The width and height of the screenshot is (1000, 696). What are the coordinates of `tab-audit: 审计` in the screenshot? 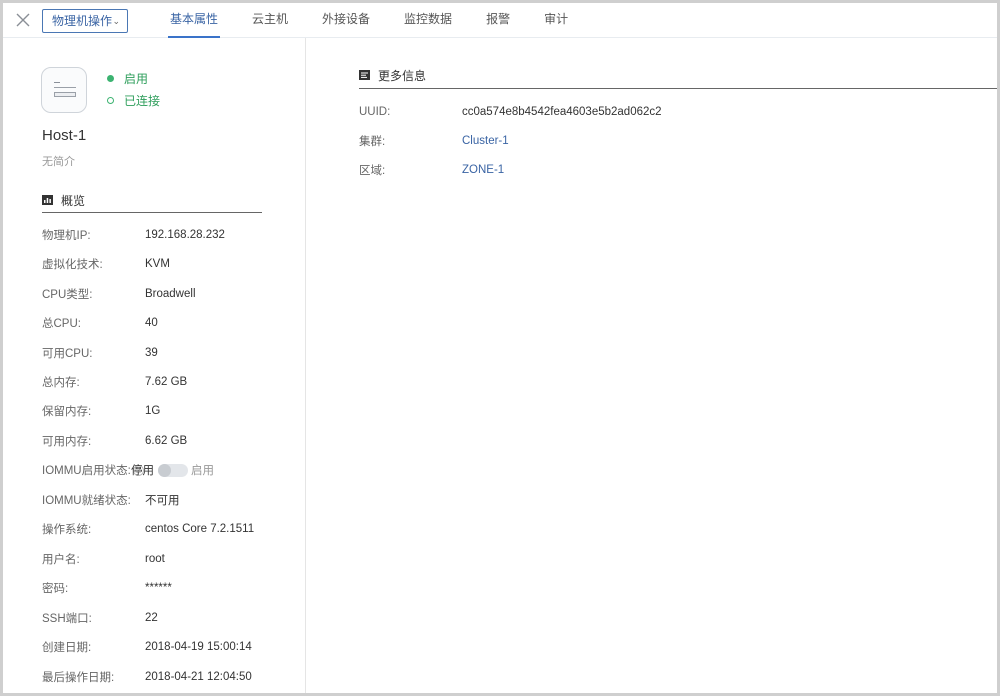 It's located at (556, 20).